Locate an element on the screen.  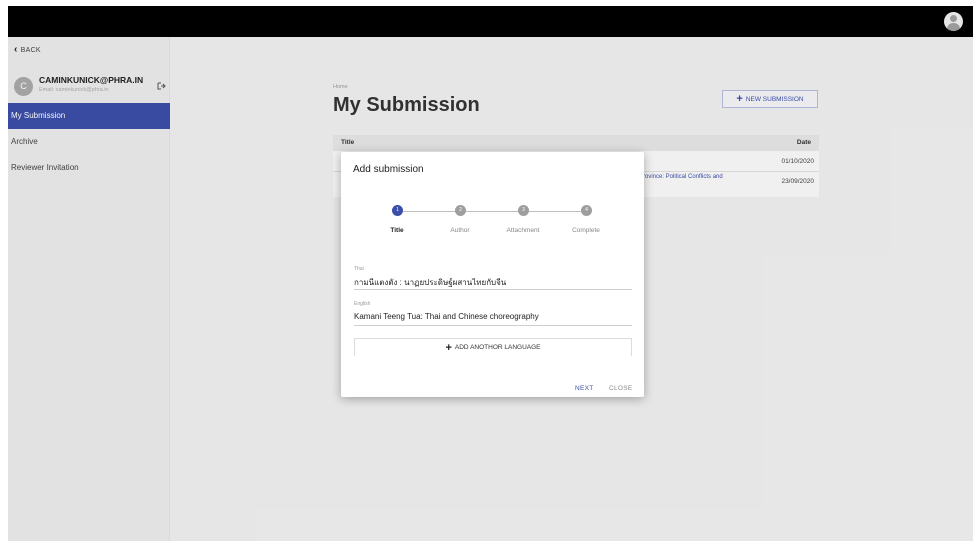
table-header: Title Date is located at coordinates (576, 143).